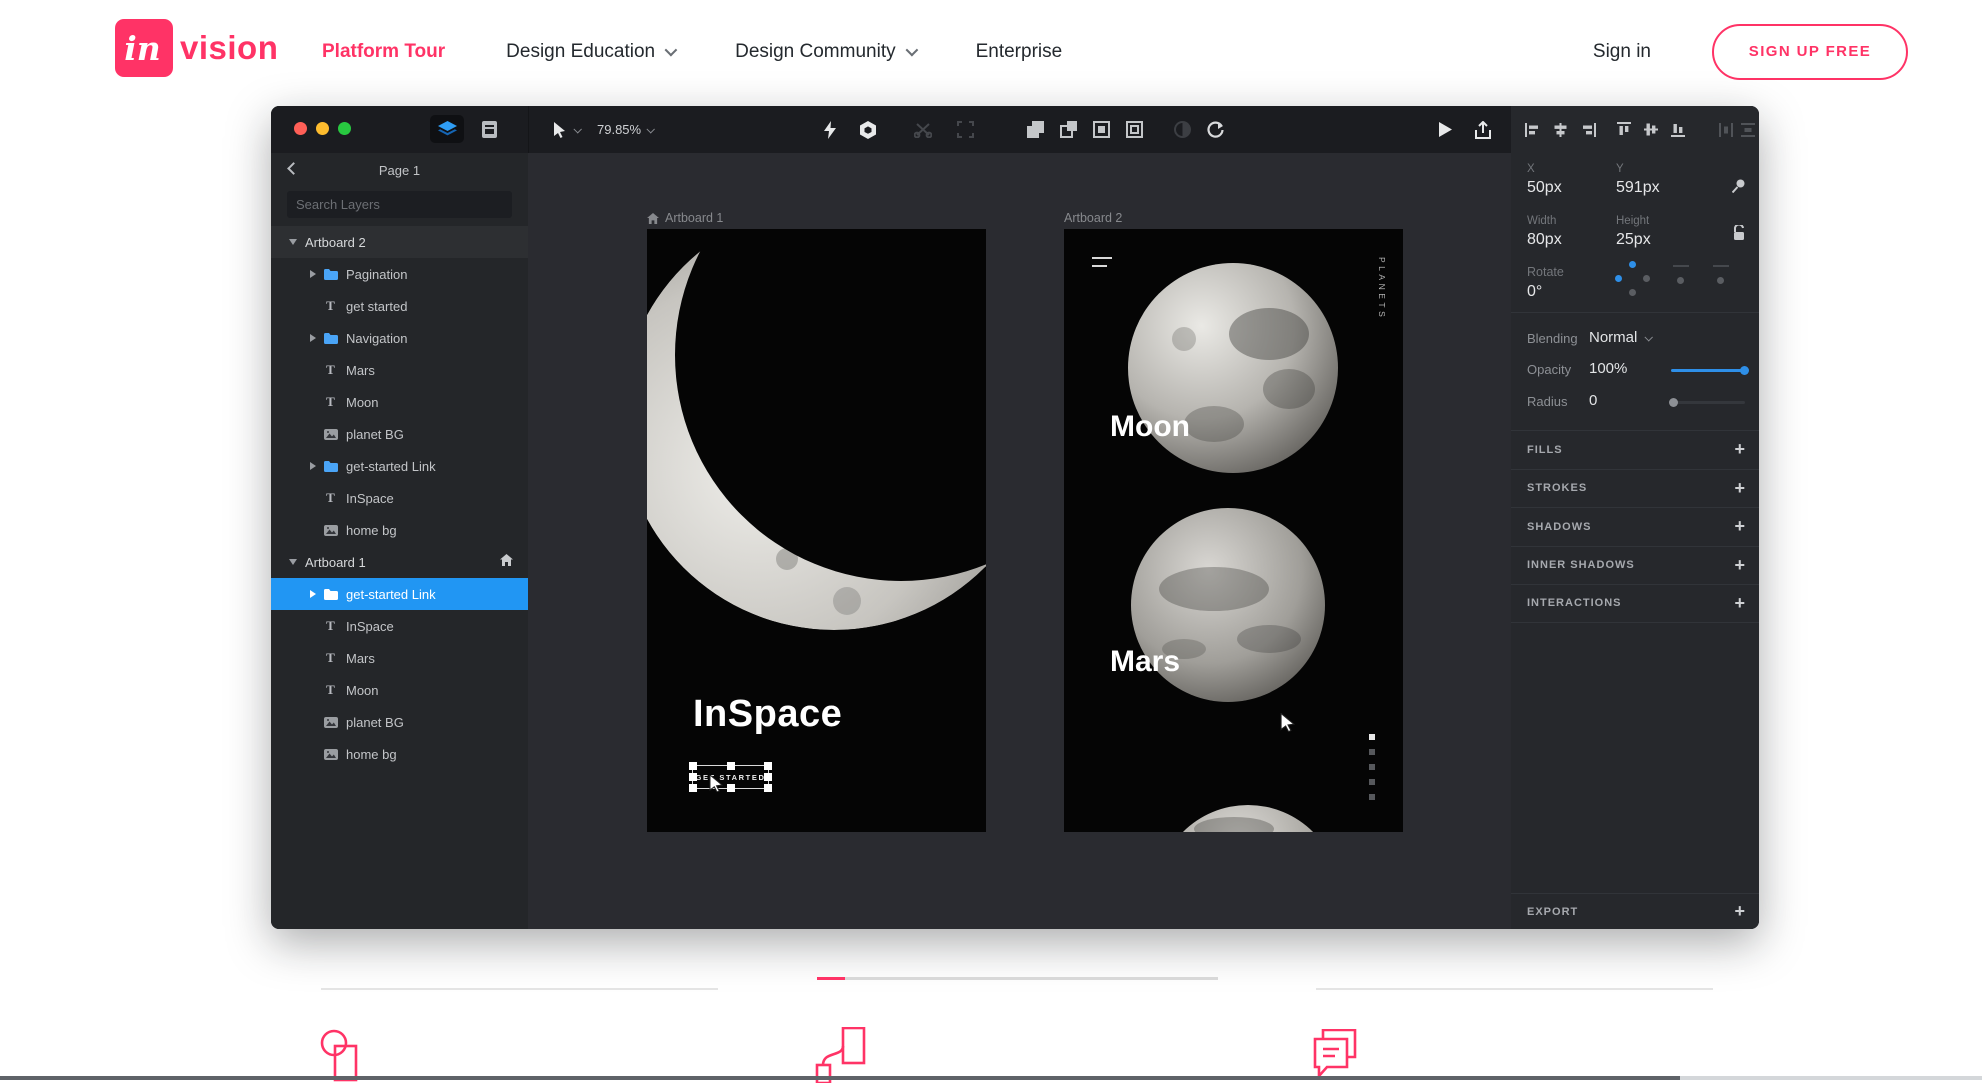 Image resolution: width=1982 pixels, height=1088 pixels. What do you see at coordinates (1748, 129) in the screenshot?
I see `distribute-v-button` at bounding box center [1748, 129].